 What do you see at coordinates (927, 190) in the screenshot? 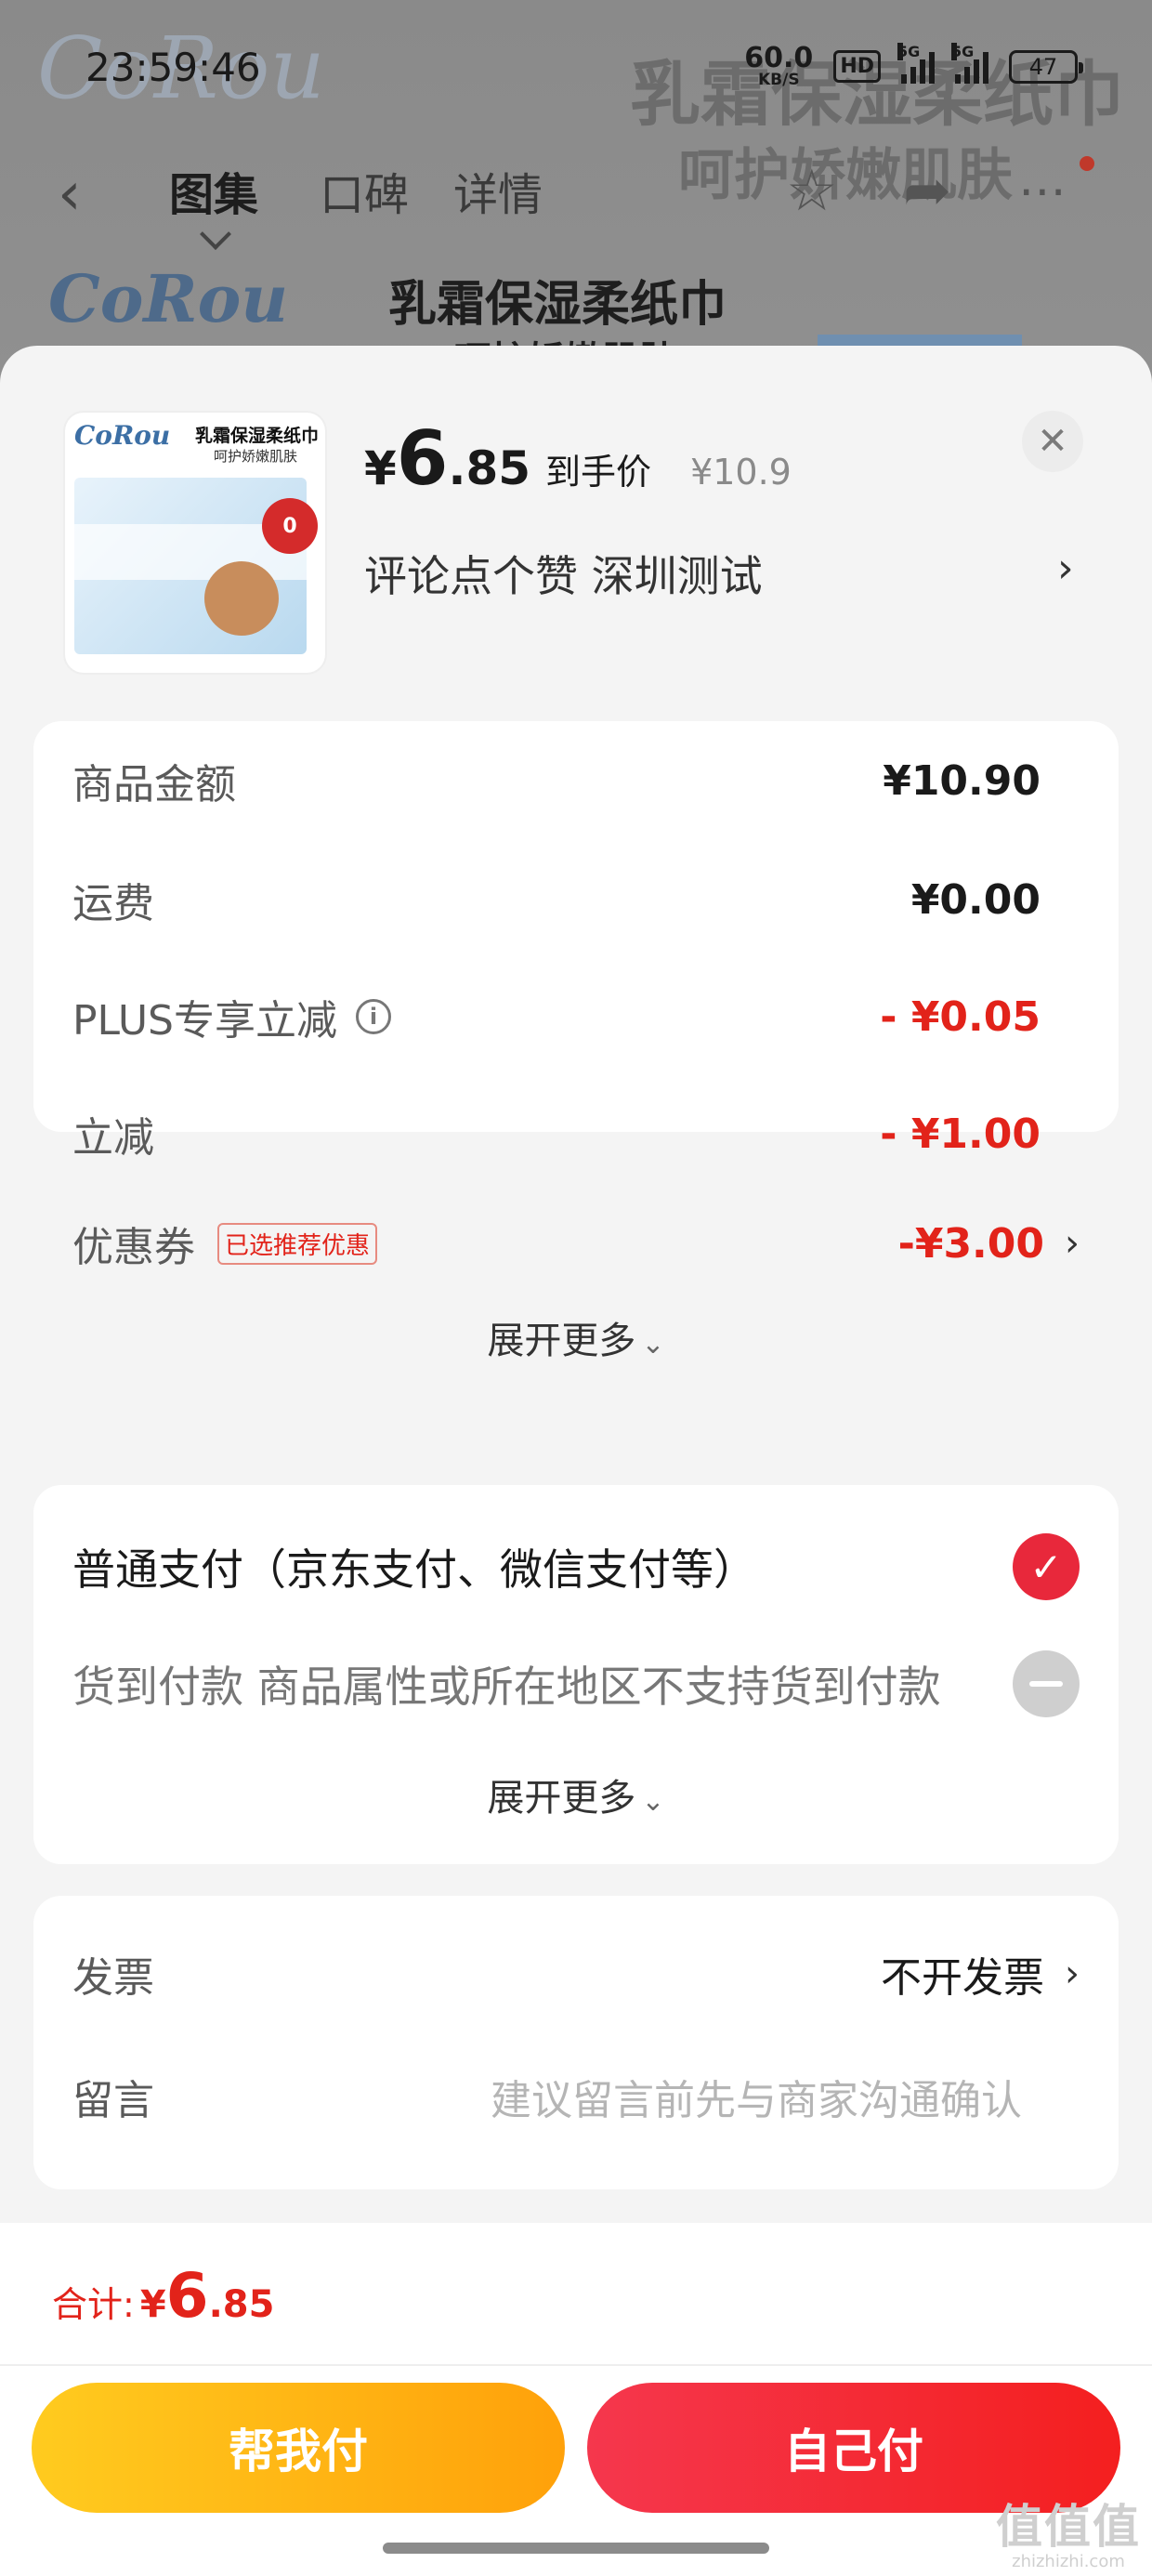
I see `share-icon: ➦` at bounding box center [927, 190].